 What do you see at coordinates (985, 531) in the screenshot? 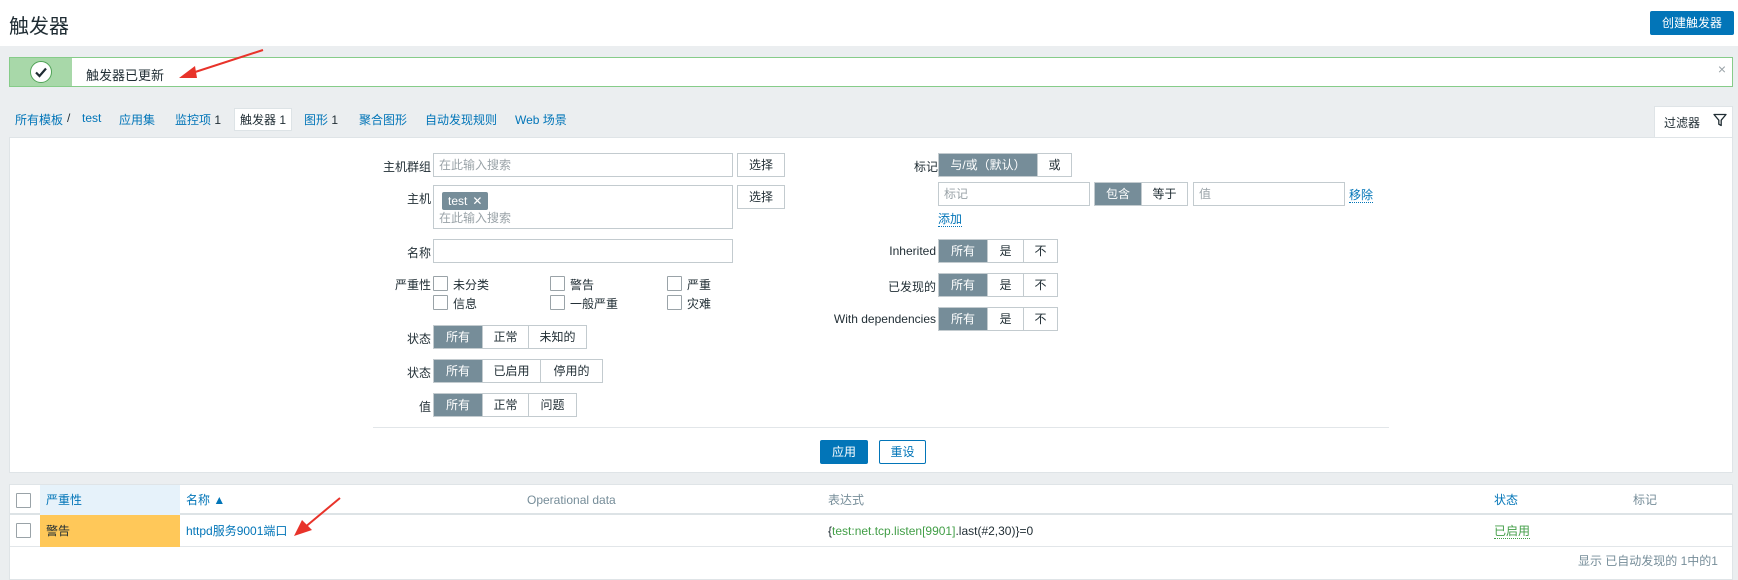
I see `expression-function: .last(#2,30)` at bounding box center [985, 531].